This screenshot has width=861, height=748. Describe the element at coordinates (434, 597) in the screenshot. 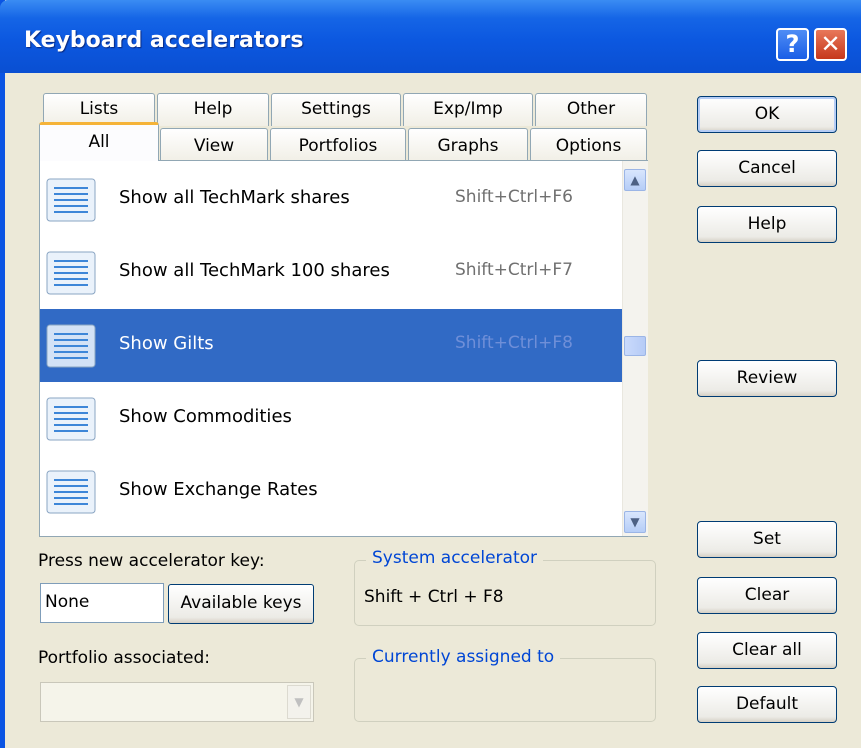

I see `system-accelerator-value: Shift + Ctrl + F8` at that location.